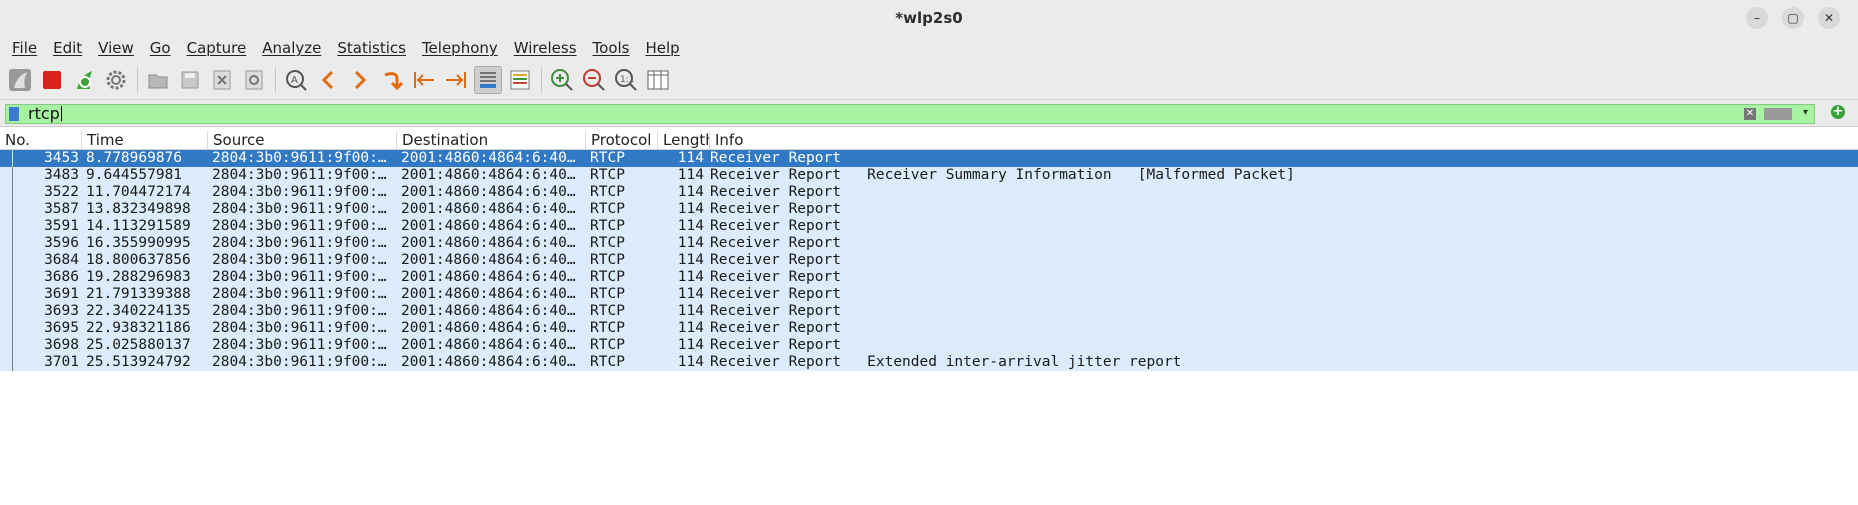 The image size is (1858, 505). What do you see at coordinates (14, 114) in the screenshot?
I see `bookmark-icon` at bounding box center [14, 114].